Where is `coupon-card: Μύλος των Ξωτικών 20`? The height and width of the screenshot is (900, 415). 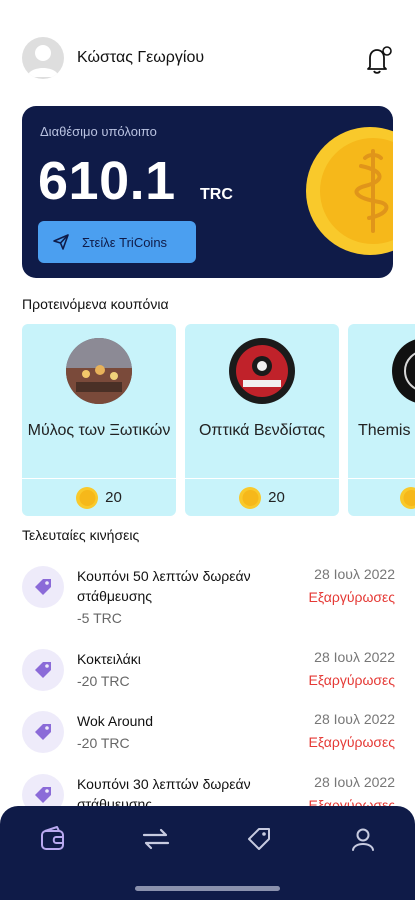 coupon-card: Μύλος των Ξωτικών 20 is located at coordinates (99, 420).